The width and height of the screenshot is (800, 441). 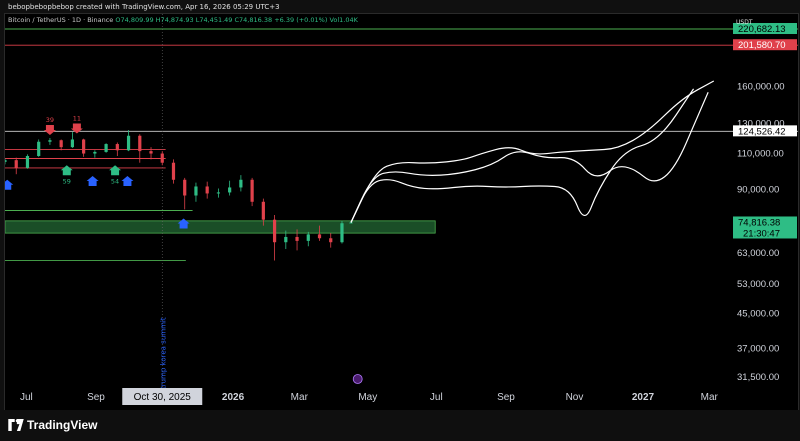 I want to click on x-tick-label: May, so click(x=367, y=397).